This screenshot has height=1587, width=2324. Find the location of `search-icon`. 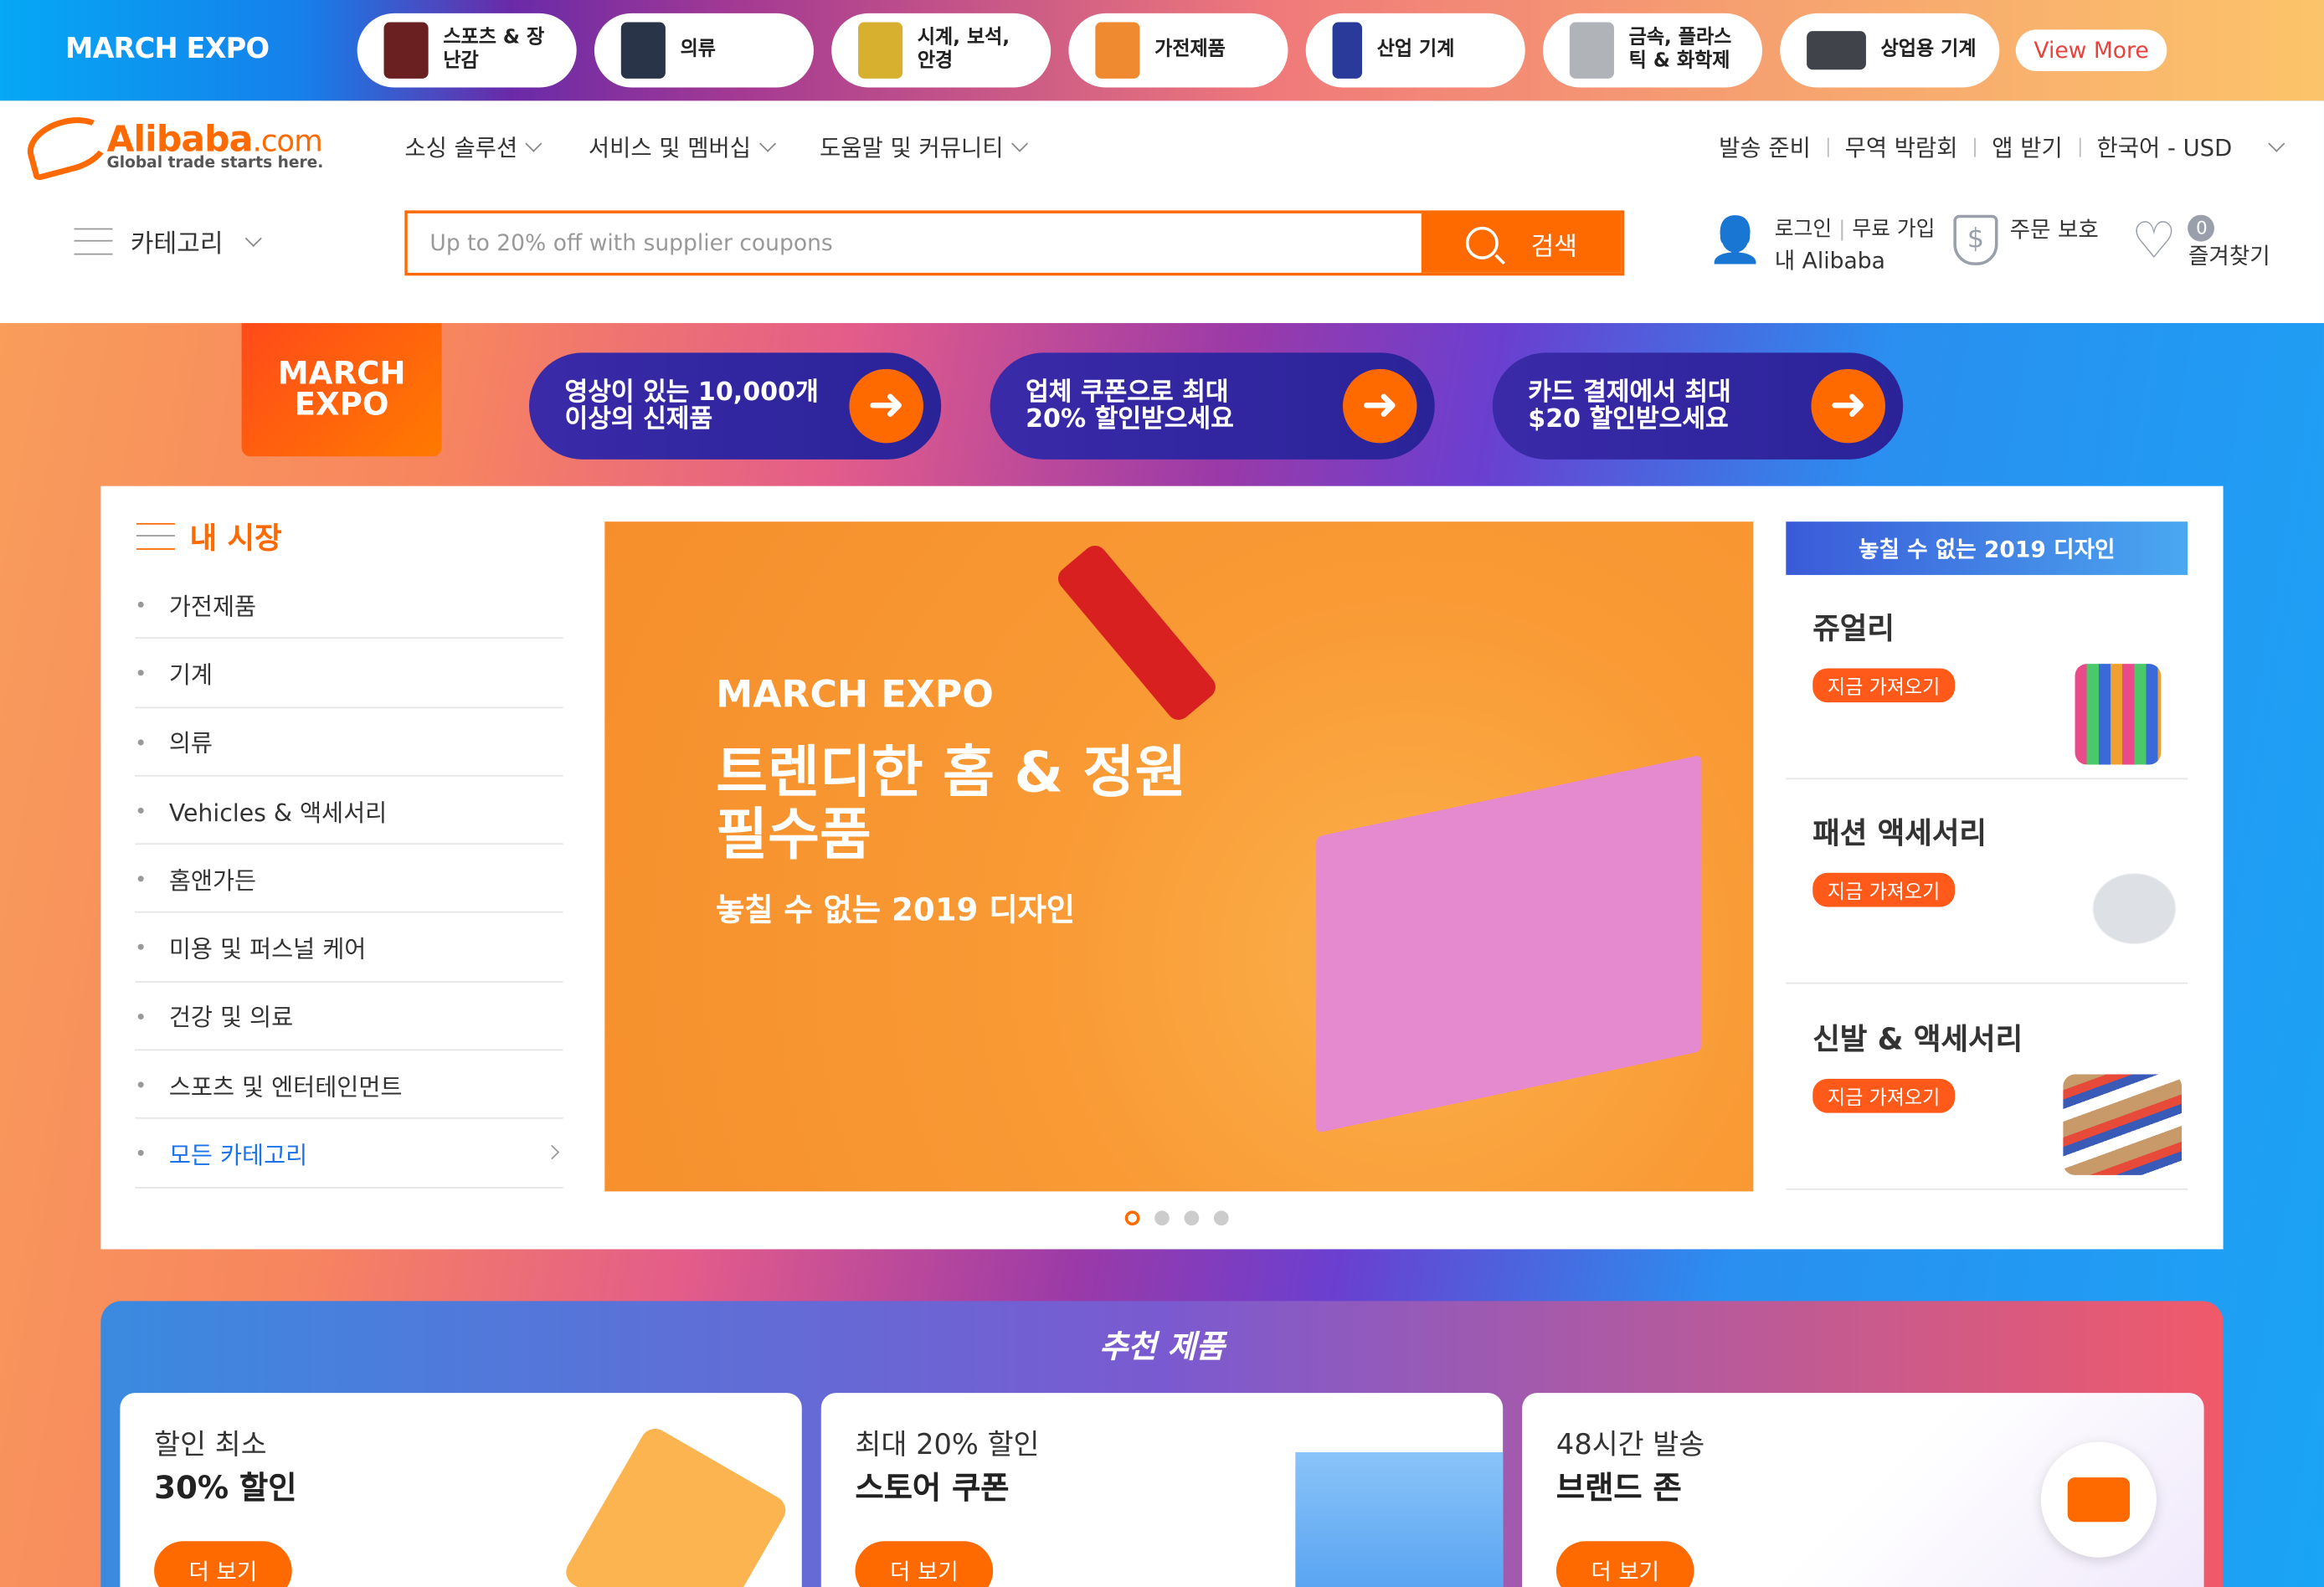

search-icon is located at coordinates (1482, 242).